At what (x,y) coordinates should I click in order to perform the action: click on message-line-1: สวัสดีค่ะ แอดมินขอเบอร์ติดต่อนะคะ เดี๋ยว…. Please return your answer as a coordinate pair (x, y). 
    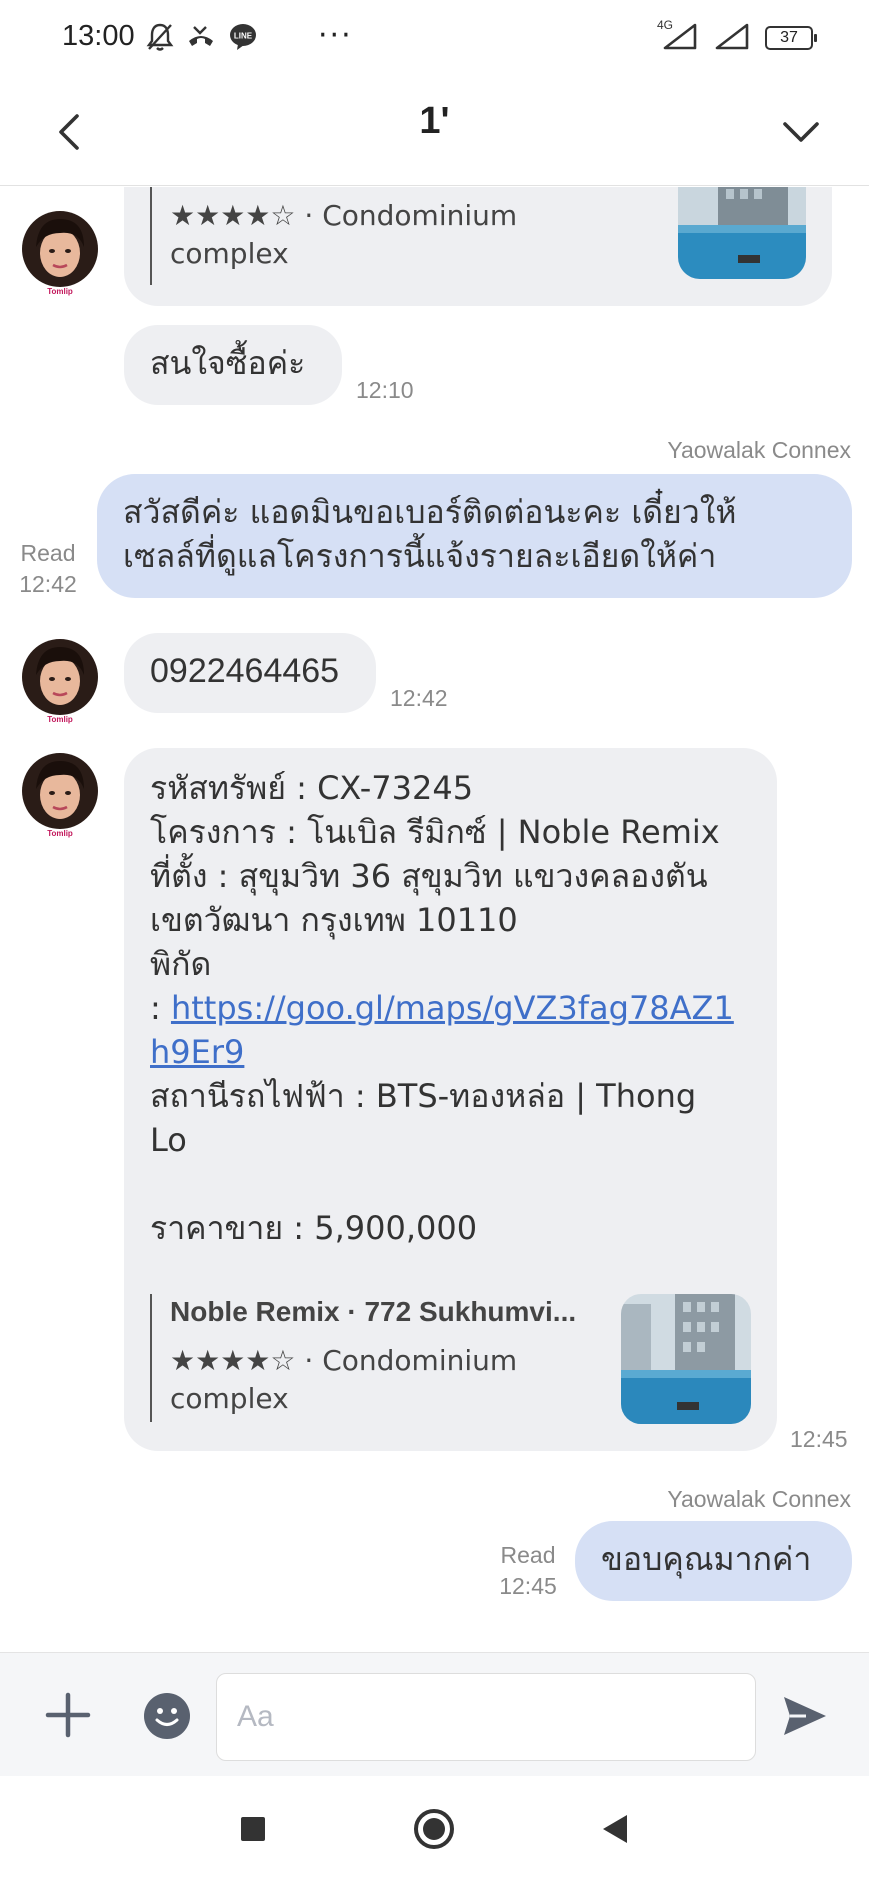
    Looking at the image, I should click on (430, 512).